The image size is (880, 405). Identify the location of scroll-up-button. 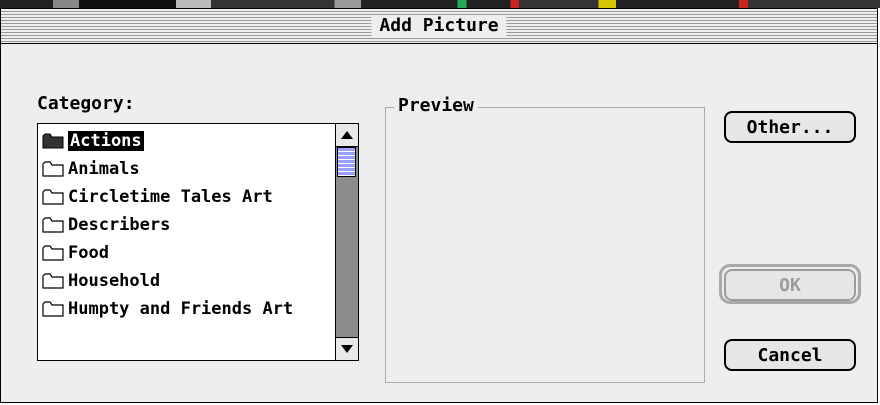
(347, 135).